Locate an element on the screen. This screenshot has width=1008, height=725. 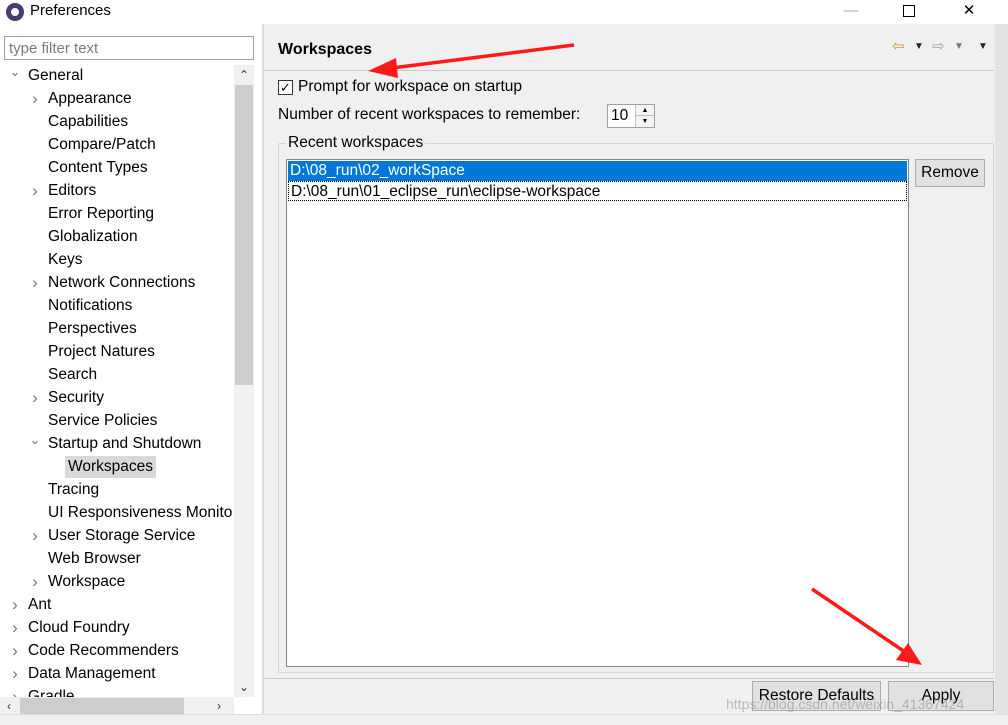
tree-item: Capabilities is located at coordinates (117, 122).